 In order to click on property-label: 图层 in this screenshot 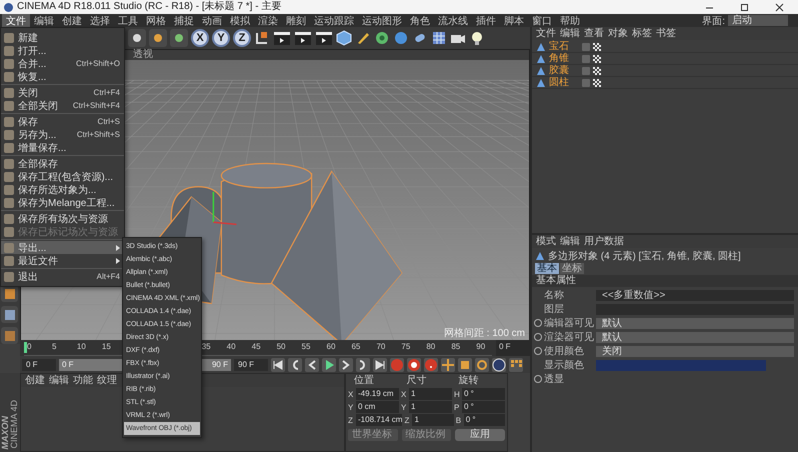, I will do `click(554, 309)`.